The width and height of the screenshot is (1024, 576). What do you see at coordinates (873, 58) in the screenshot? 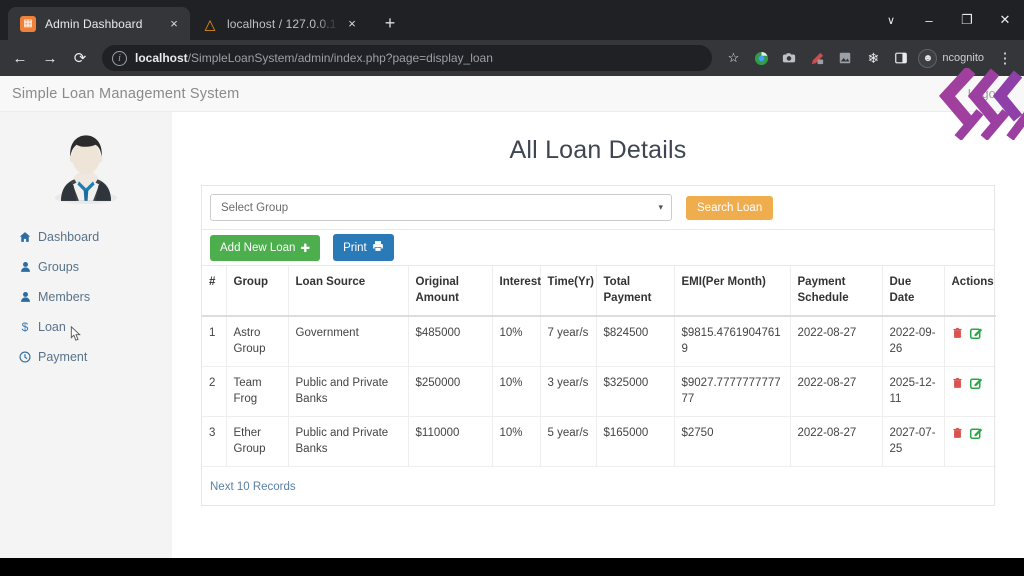
I see `puzzle-icon: ❄` at bounding box center [873, 58].